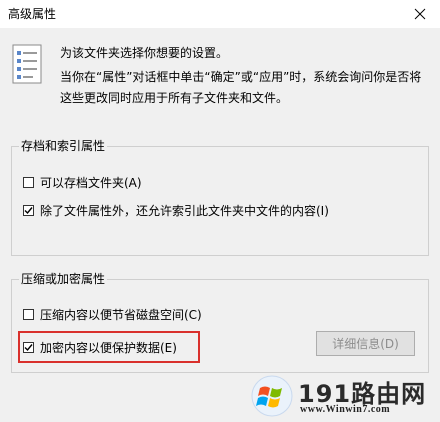  I want to click on archive-checkbox, so click(28, 182).